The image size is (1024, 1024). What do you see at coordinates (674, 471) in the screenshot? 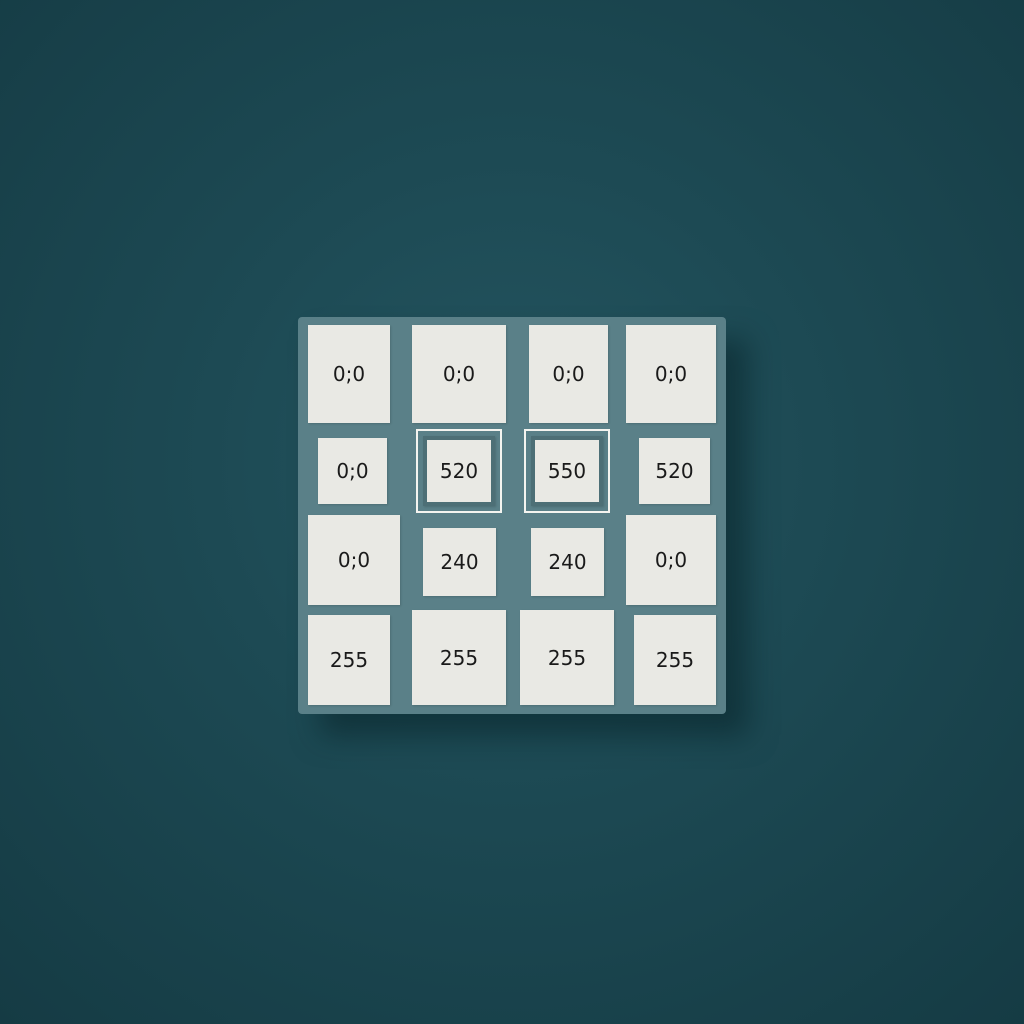
I see `grid-cell-r1-c3: 520` at bounding box center [674, 471].